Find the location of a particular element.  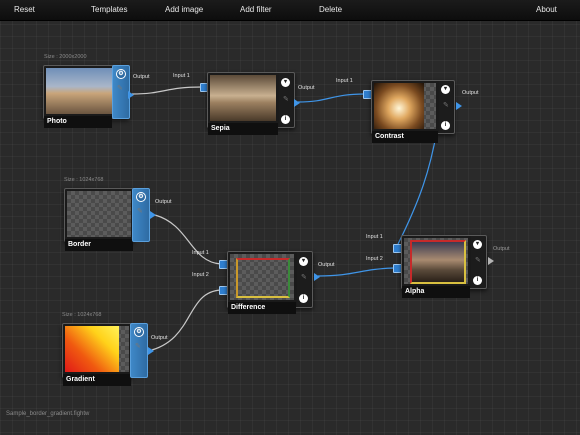

wire-sepia-contrast is located at coordinates (331, 98).